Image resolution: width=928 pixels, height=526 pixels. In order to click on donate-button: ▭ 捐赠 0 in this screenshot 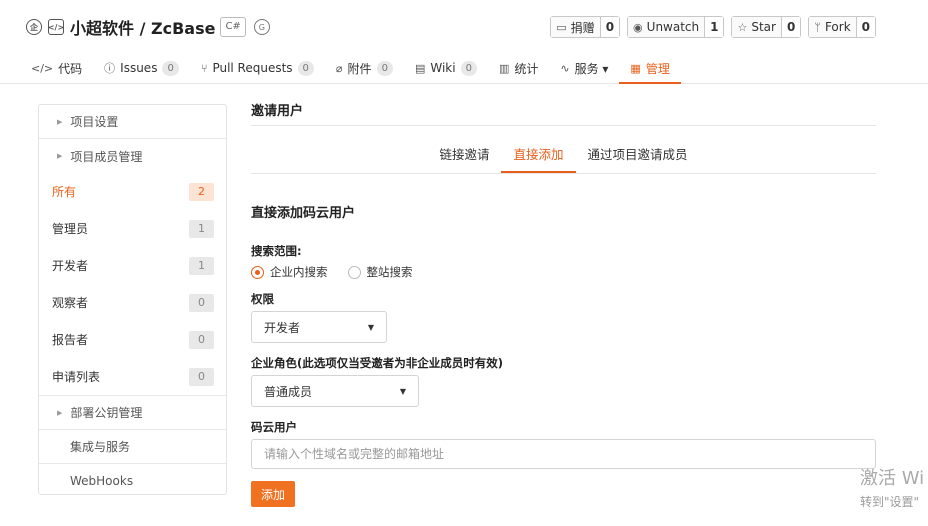, I will do `click(585, 27)`.